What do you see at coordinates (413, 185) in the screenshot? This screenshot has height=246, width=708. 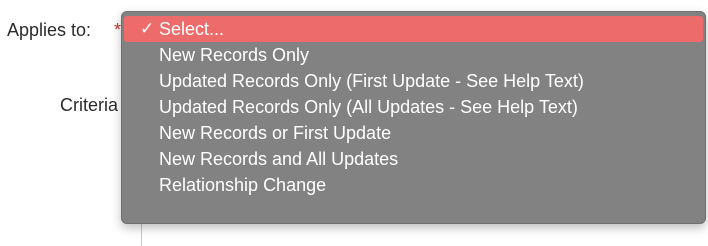 I see `option-relationship-change: Relationship Change` at bounding box center [413, 185].